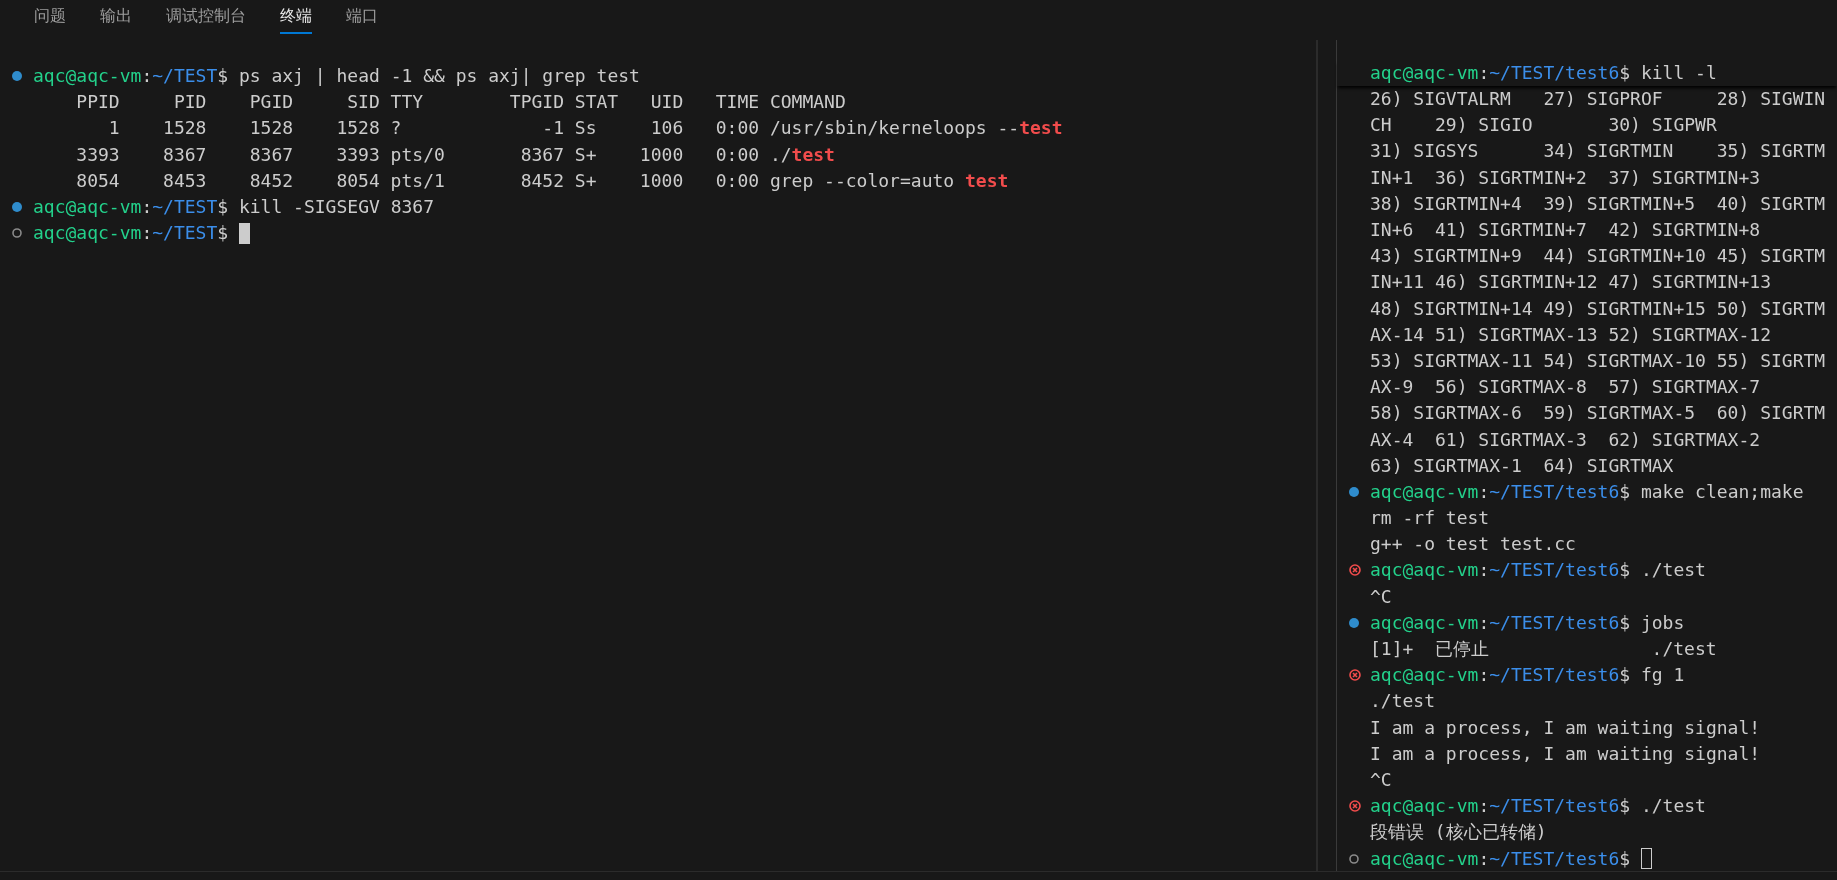 This screenshot has height=880, width=1837. What do you see at coordinates (362, 17) in the screenshot?
I see `panel-tab: 端口` at bounding box center [362, 17].